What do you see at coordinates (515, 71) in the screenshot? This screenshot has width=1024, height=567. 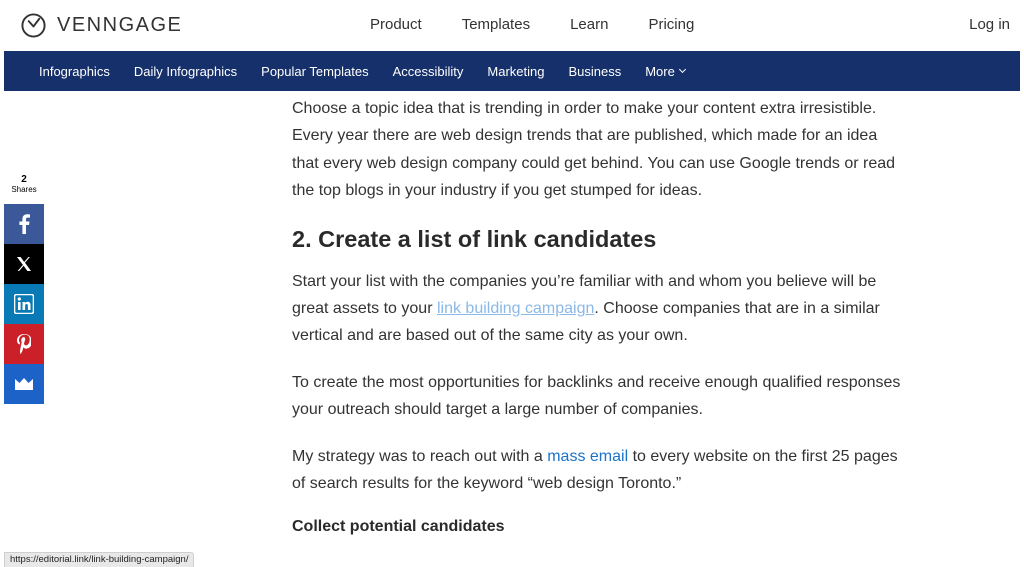 I see `category-marketing: Marketing` at bounding box center [515, 71].